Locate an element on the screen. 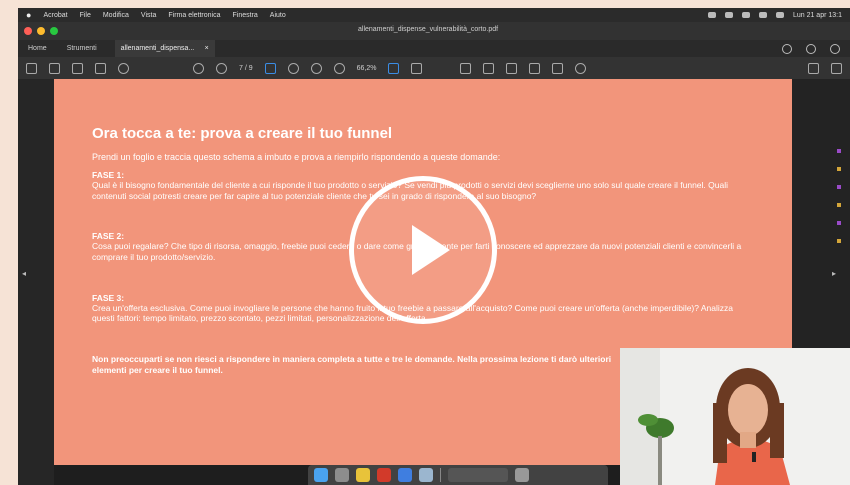  webcam-overlay is located at coordinates (735, 416).